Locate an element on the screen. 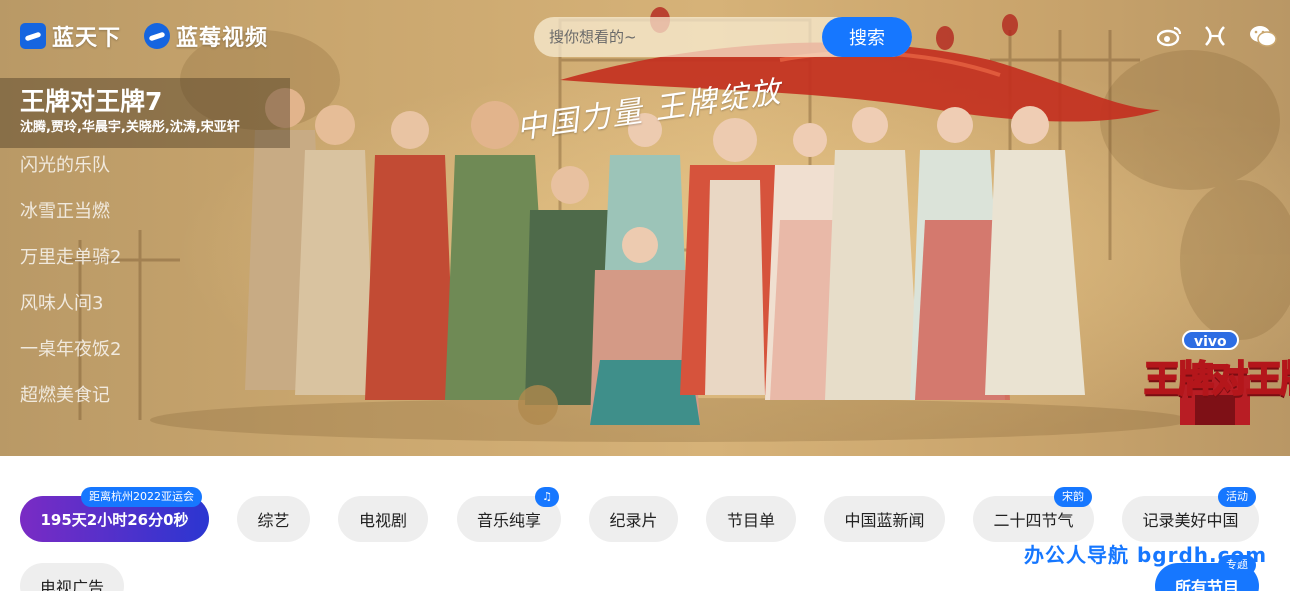 The image size is (1290, 591). show-list-item: 冰雪正当燃 is located at coordinates (70, 222).